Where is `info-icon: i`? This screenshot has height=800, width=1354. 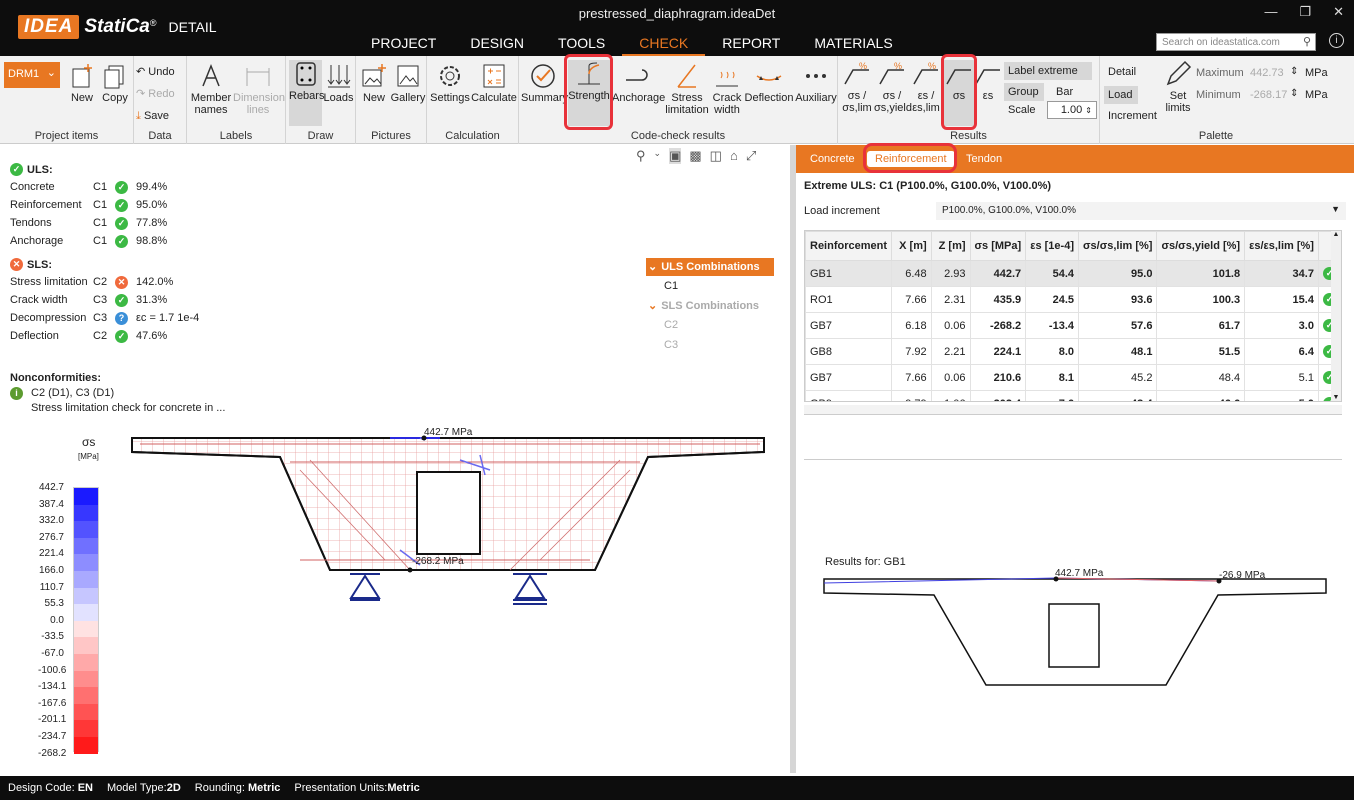 info-icon: i is located at coordinates (1336, 40).